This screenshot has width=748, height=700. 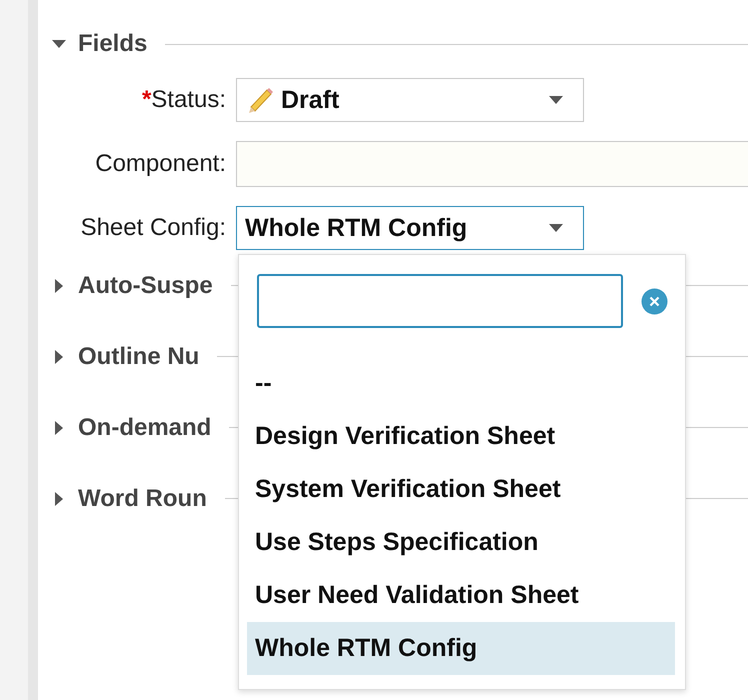 I want to click on section-title: Fields, so click(x=113, y=44).